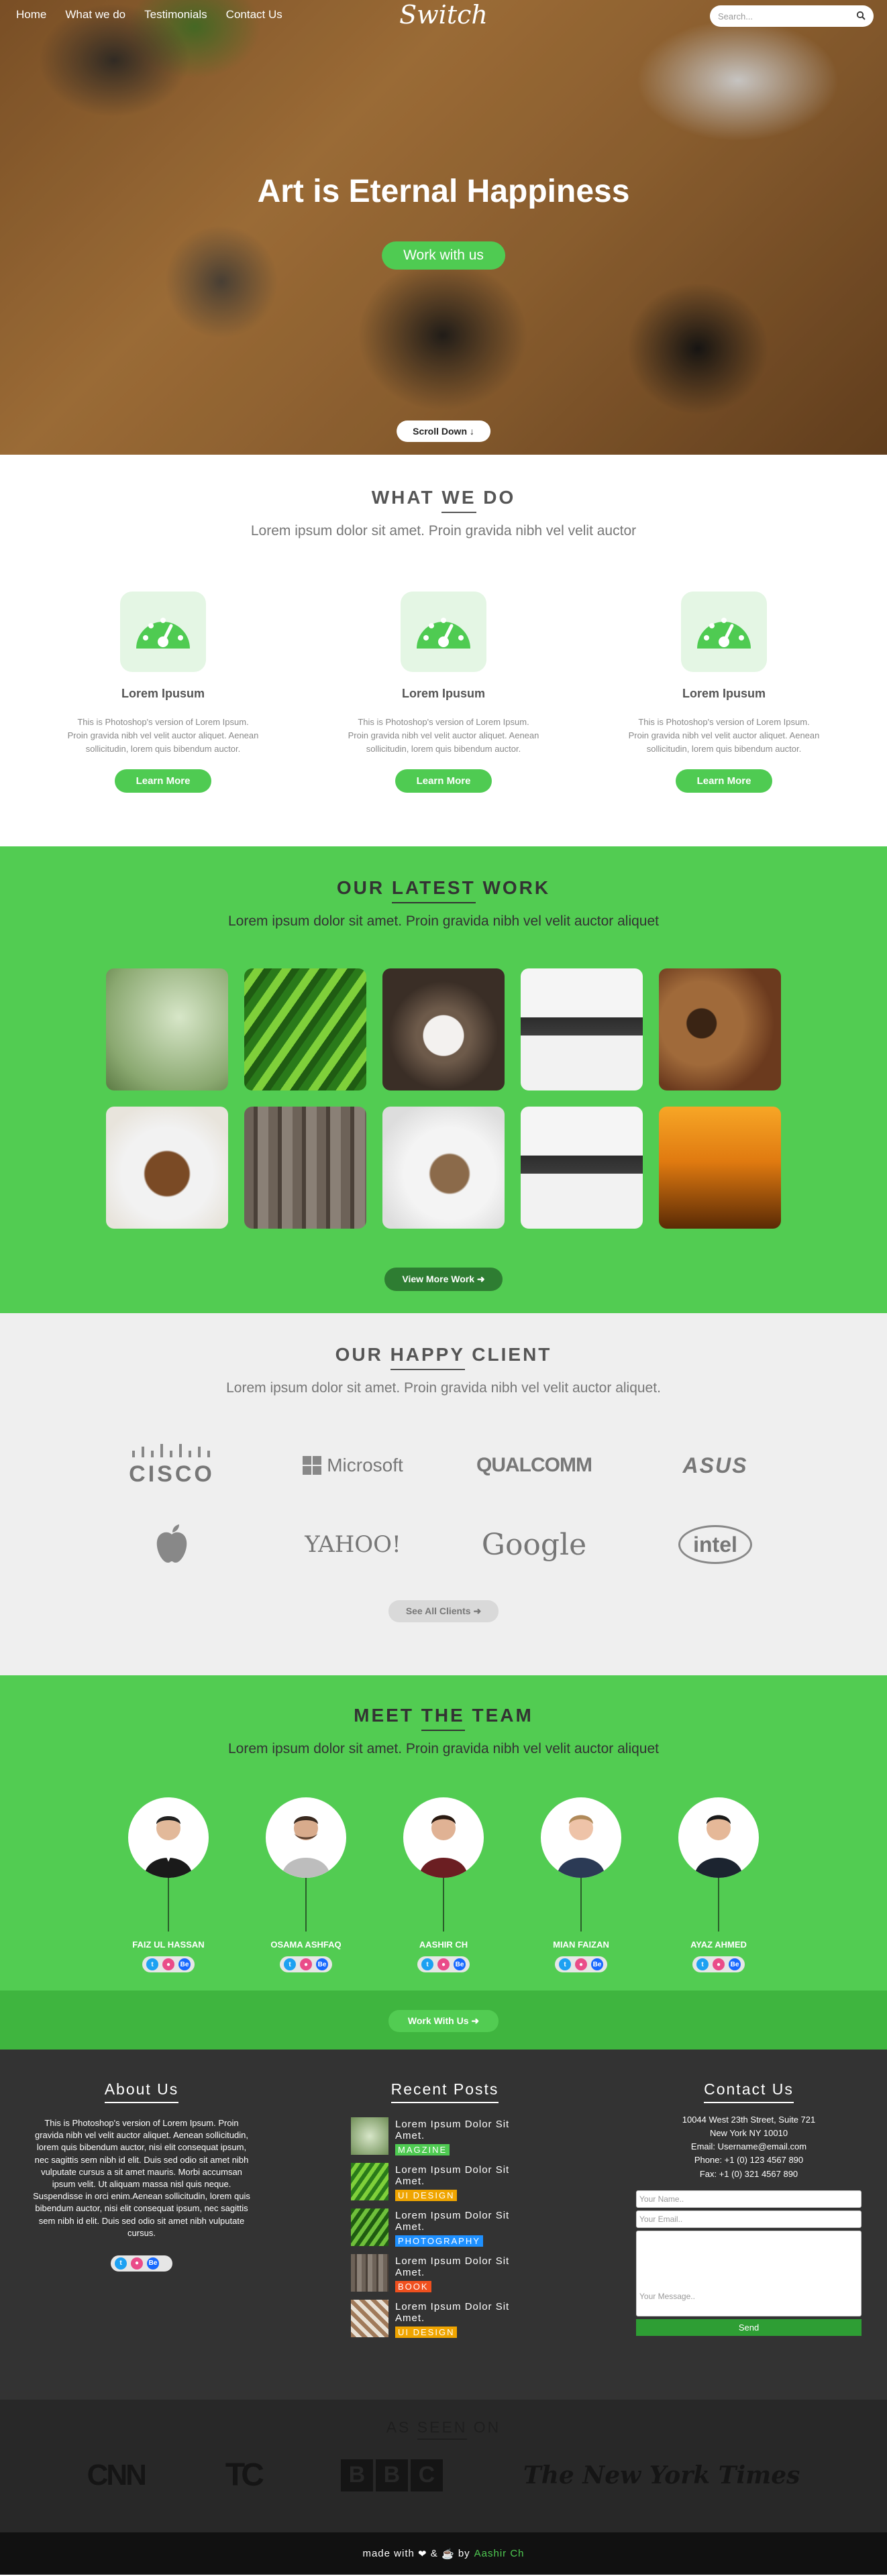 The image size is (887, 2576). I want to click on member-name: OSAMA ASHFAQ, so click(306, 1945).